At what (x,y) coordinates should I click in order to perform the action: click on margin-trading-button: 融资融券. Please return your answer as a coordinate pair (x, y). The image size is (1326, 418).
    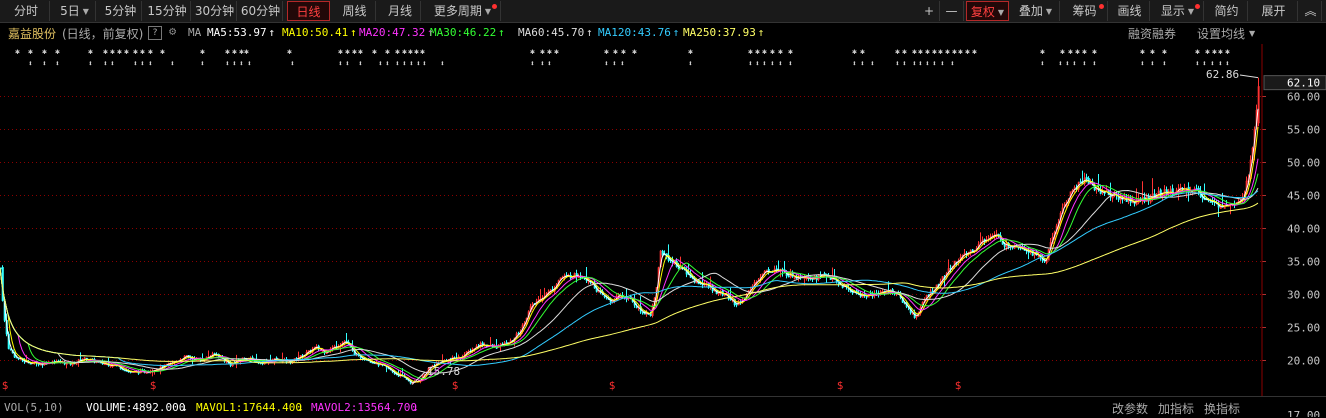
    Looking at the image, I should click on (1152, 33).